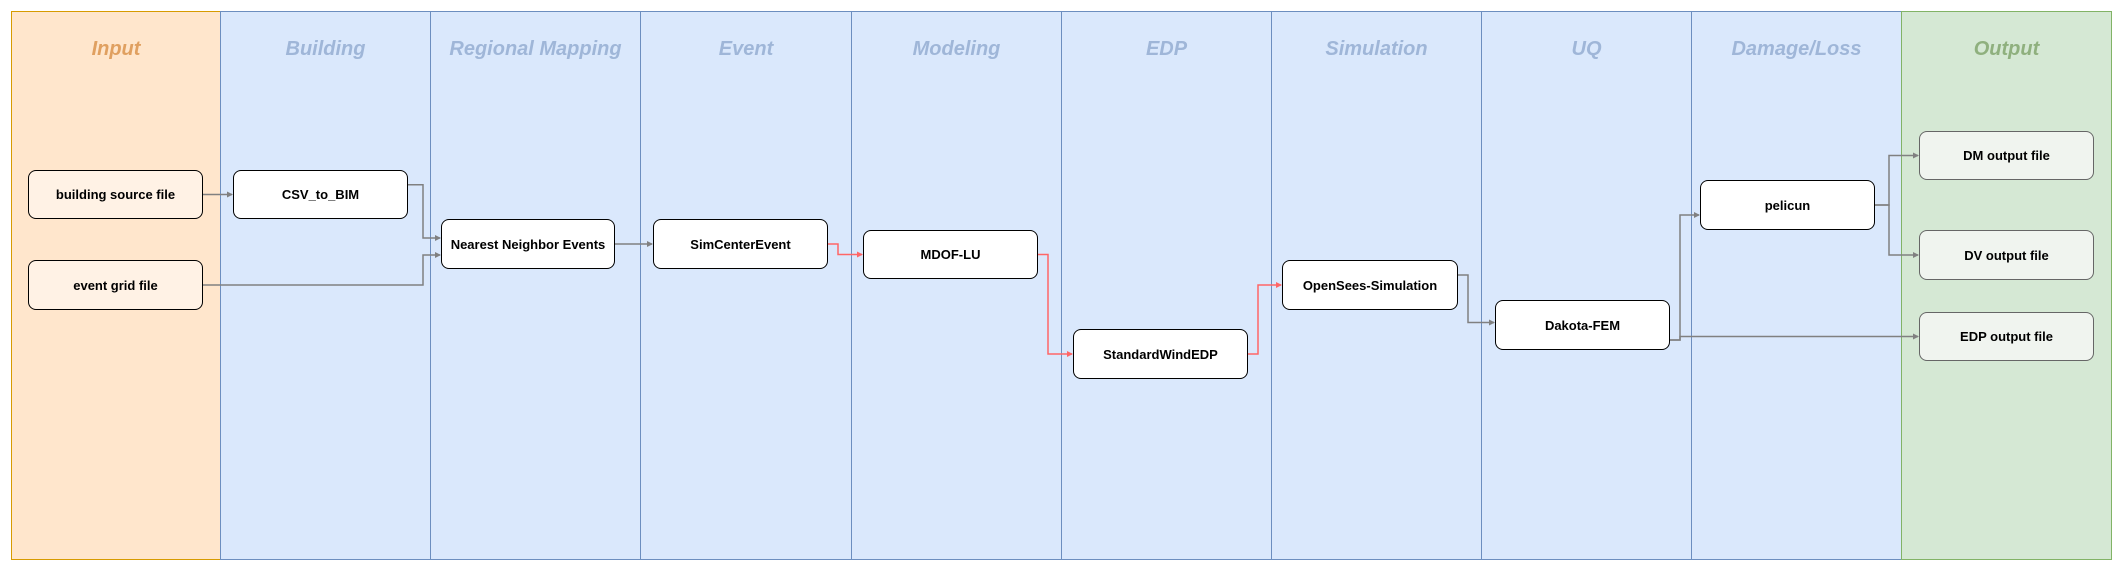  What do you see at coordinates (2006, 255) in the screenshot?
I see `node-dv-output-file: DV output file` at bounding box center [2006, 255].